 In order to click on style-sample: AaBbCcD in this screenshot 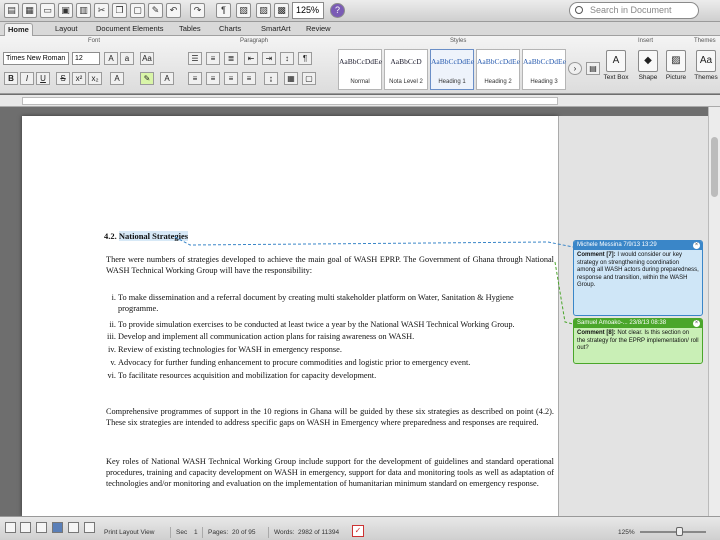, I will do `click(406, 61)`.